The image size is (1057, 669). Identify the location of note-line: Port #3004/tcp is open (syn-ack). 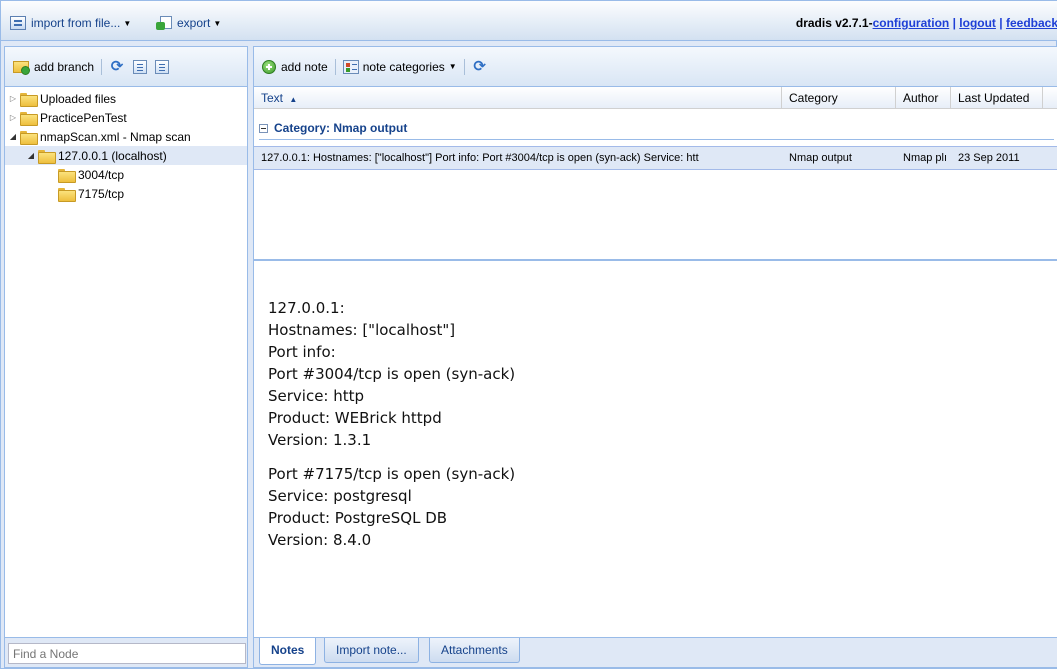
(392, 374).